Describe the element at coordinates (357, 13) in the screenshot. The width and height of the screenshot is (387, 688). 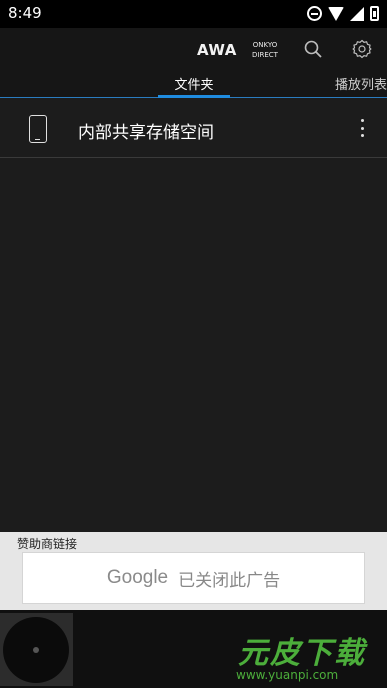
I see `cell-signal-icon` at that location.